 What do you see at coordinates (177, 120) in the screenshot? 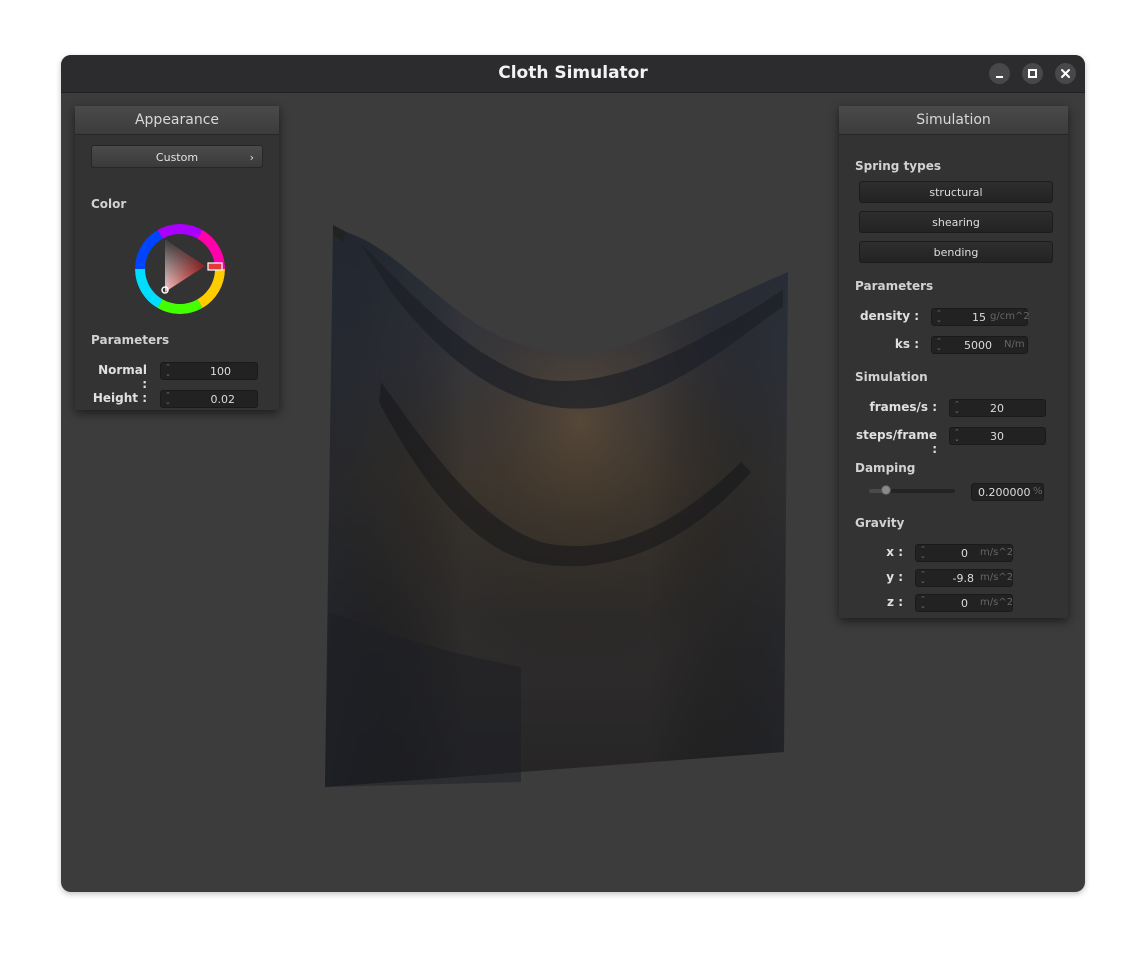
I see `appearance-header: Appearance` at bounding box center [177, 120].